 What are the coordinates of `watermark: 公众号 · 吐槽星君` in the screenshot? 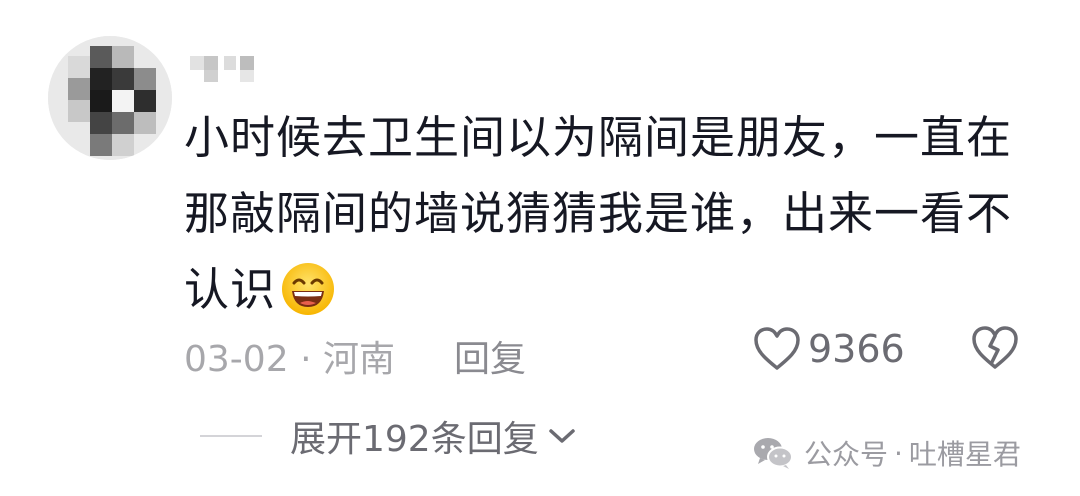 It's located at (886, 453).